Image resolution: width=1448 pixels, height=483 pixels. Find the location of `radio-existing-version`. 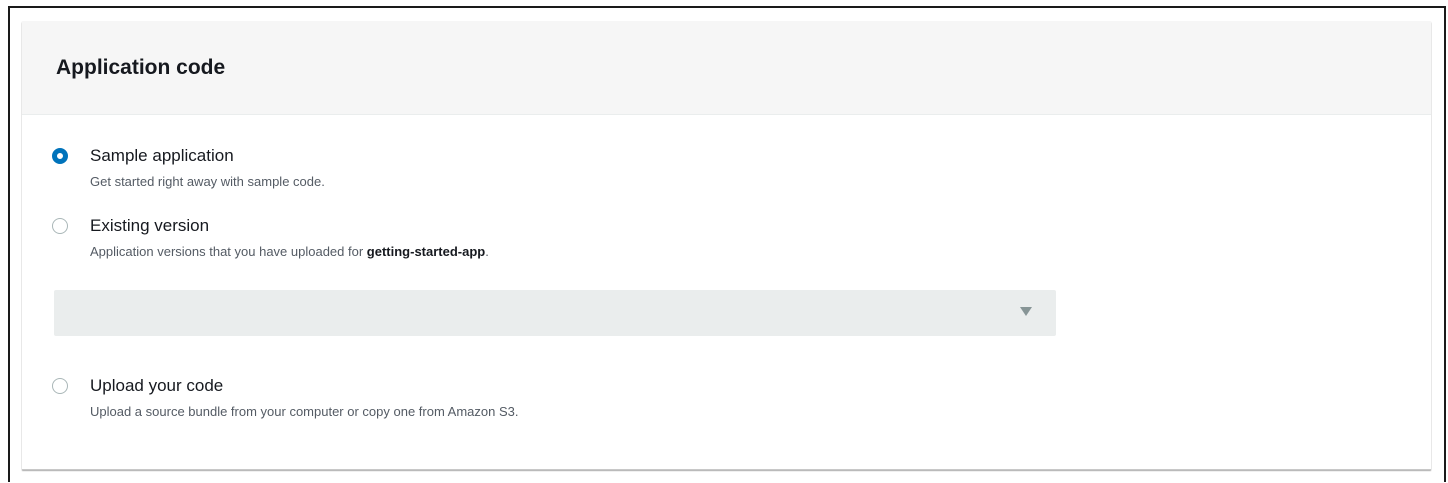

radio-existing-version is located at coordinates (60, 226).